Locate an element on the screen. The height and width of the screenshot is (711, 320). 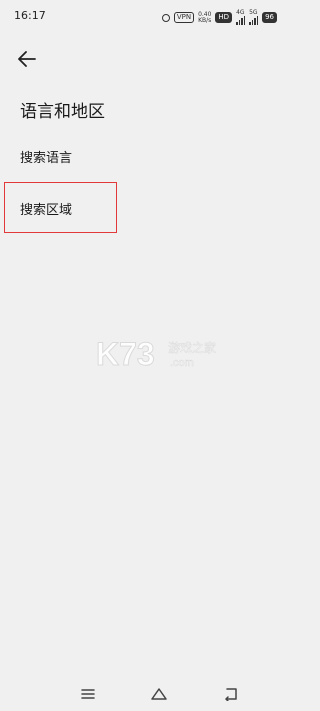
arrow-left-icon is located at coordinates (27, 59).